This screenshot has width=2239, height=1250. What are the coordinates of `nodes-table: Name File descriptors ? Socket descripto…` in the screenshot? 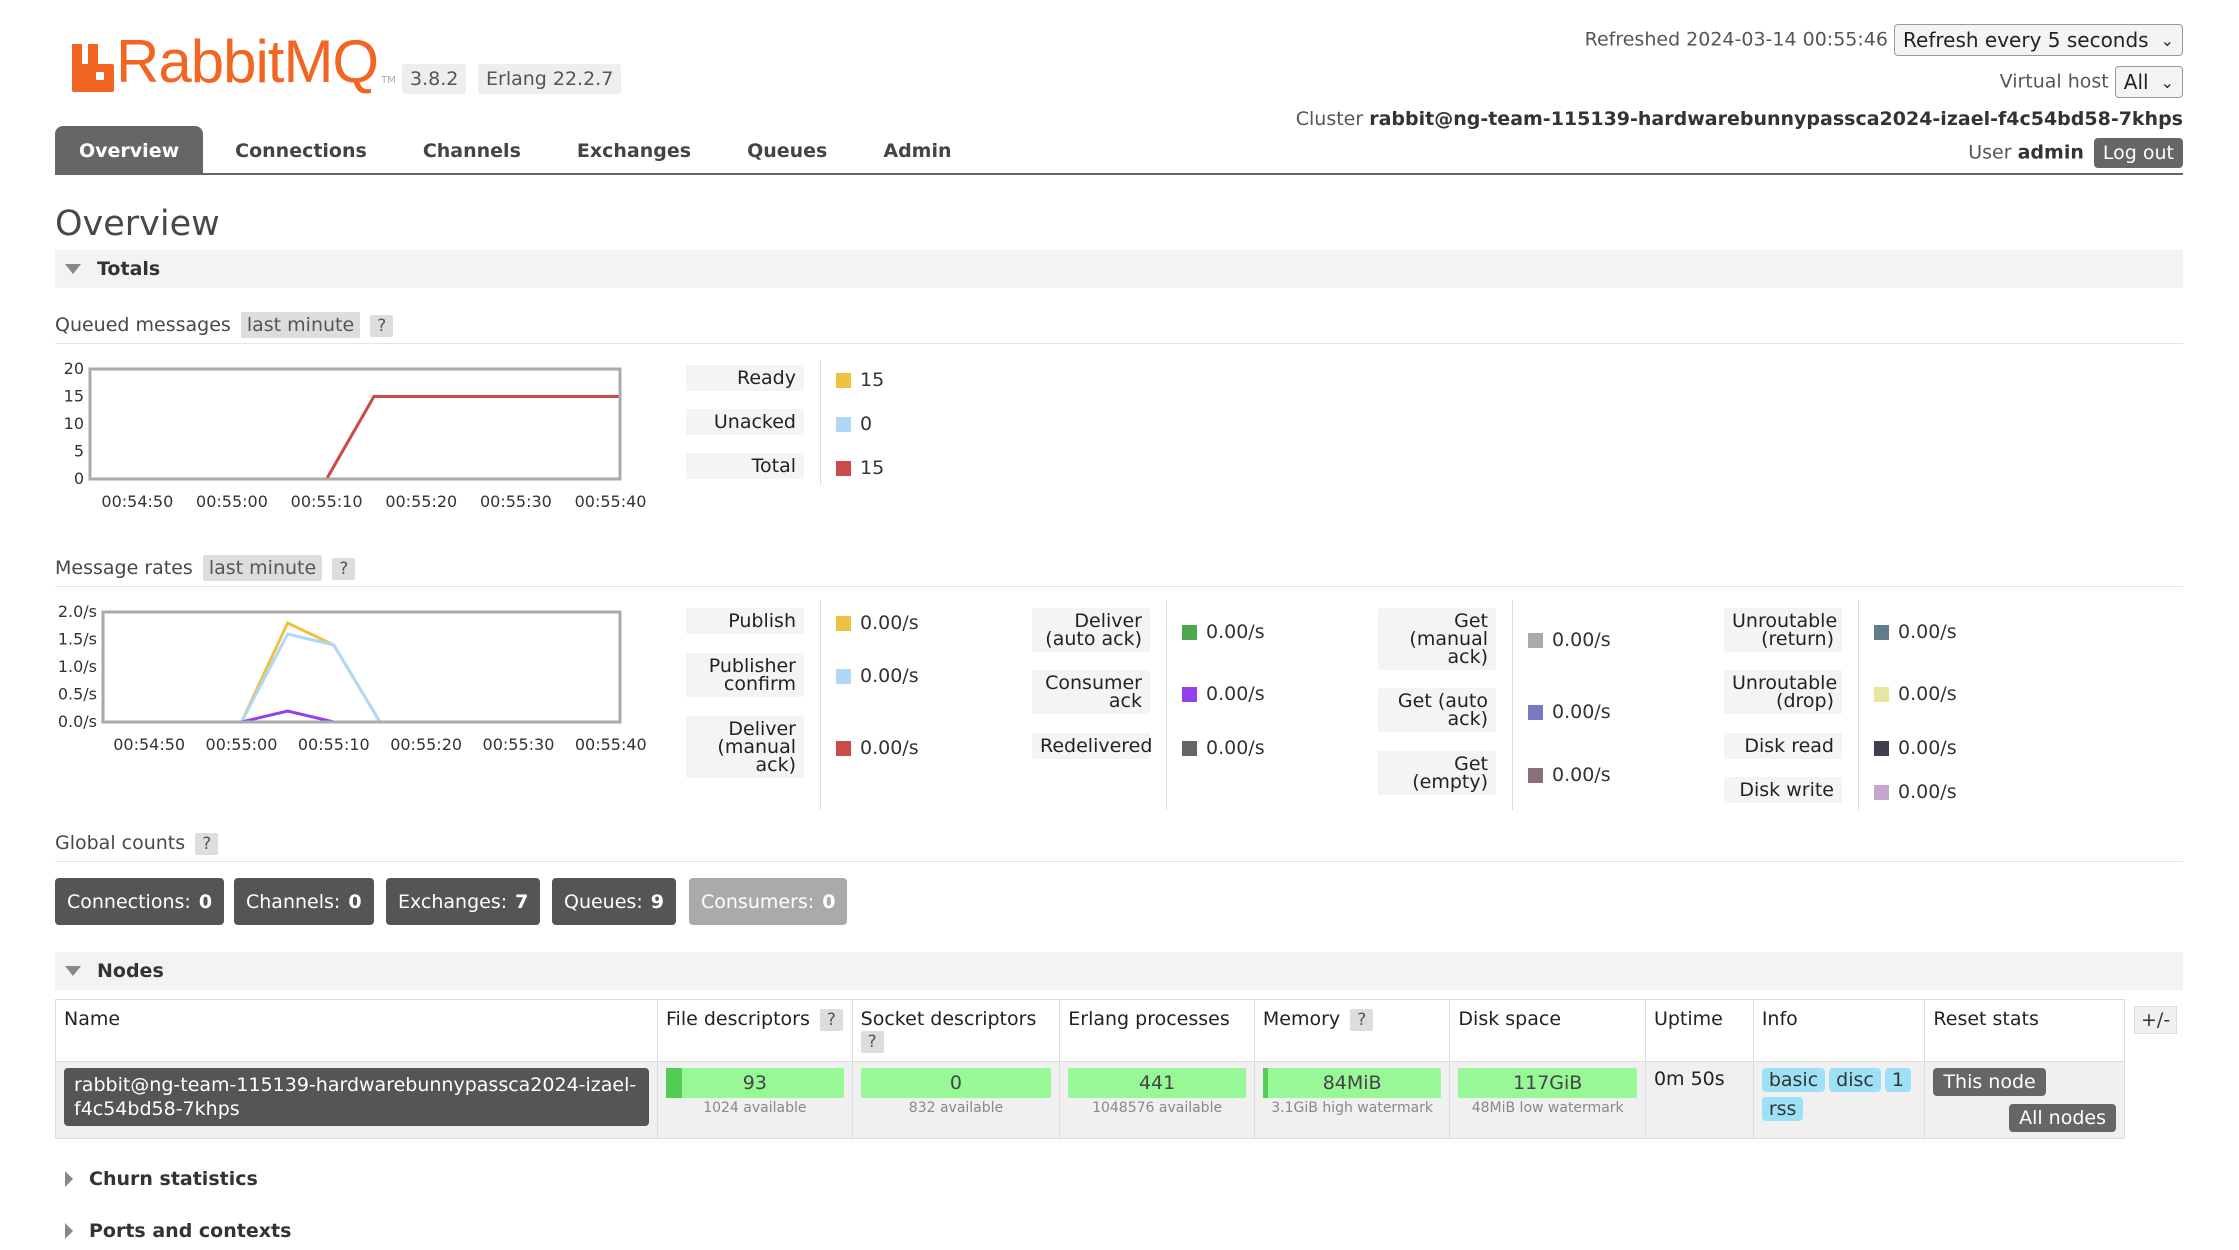 It's located at (1090, 1069).